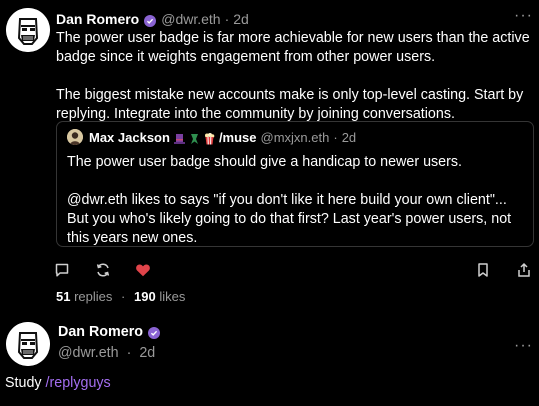  I want to click on post-body: Study /replyguys, so click(58, 383).